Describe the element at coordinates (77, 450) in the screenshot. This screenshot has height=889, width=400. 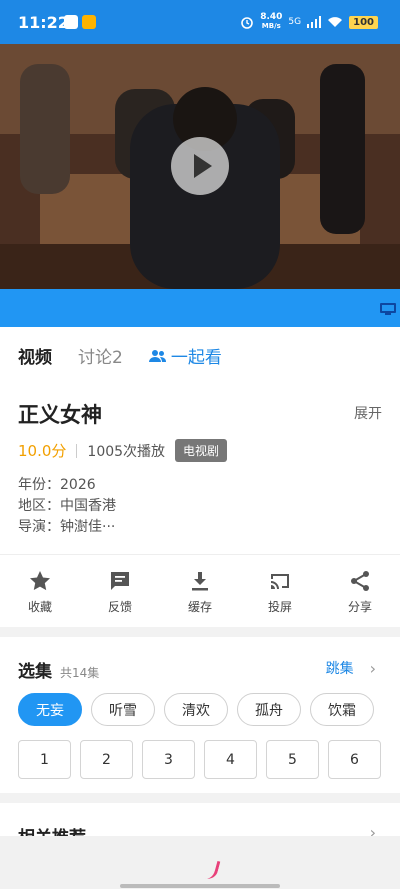
I see `divider` at that location.